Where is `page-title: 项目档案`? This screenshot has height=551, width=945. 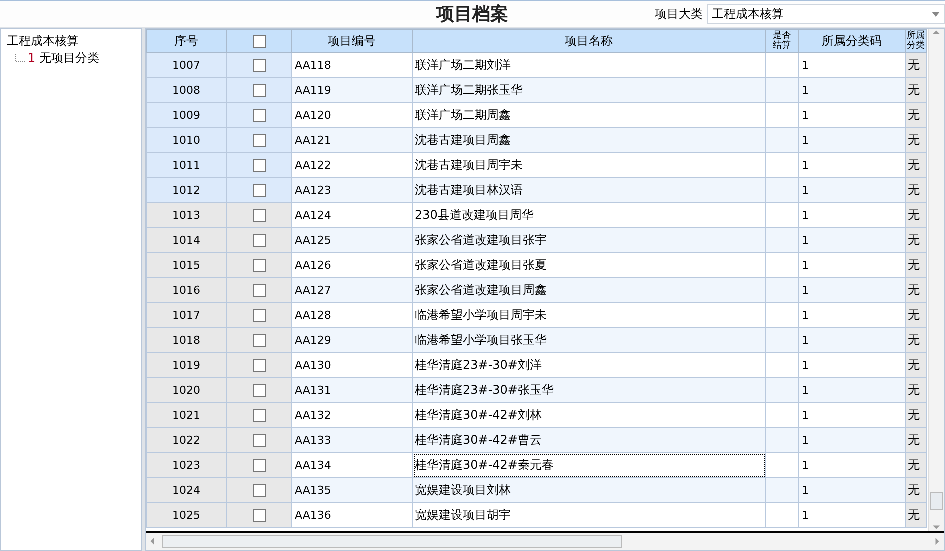
page-title: 项目档案 is located at coordinates (472, 14).